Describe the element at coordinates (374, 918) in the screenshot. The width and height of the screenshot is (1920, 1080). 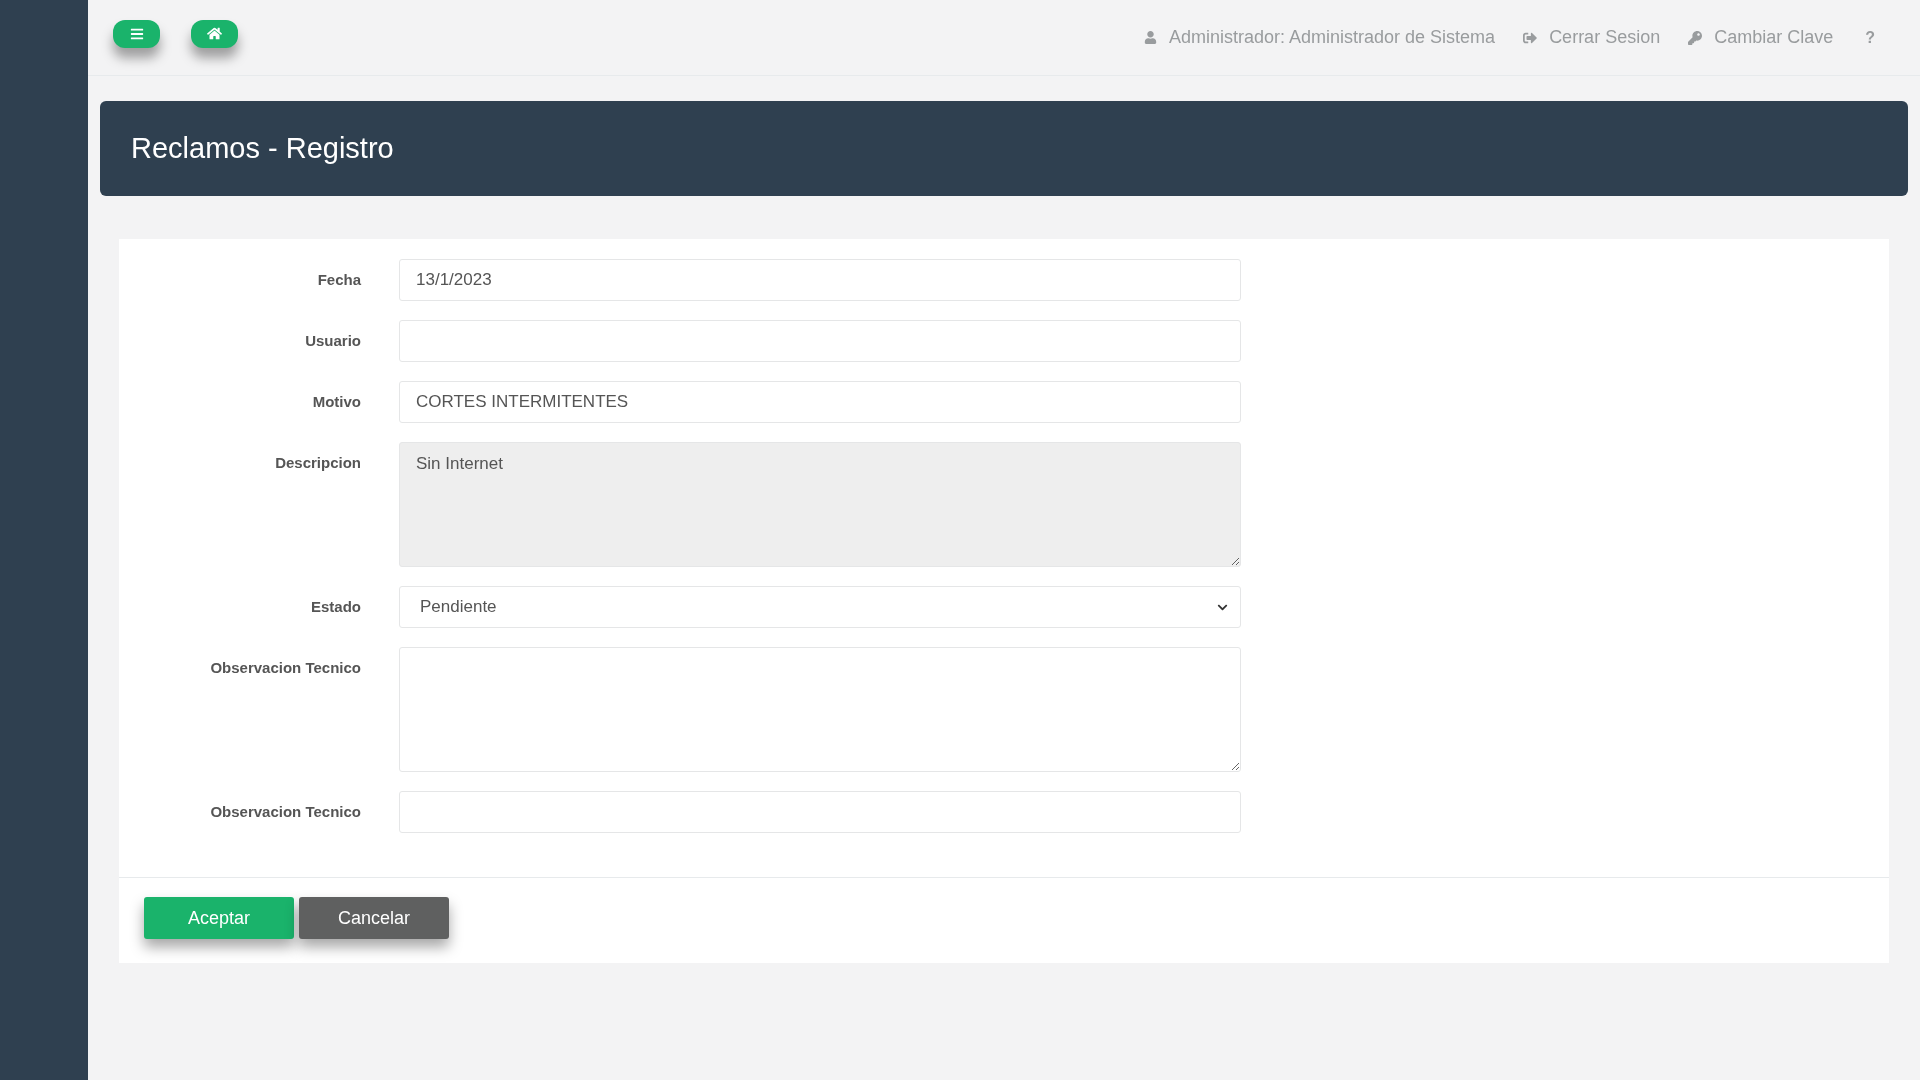
I see `form-button: Cancelar` at that location.